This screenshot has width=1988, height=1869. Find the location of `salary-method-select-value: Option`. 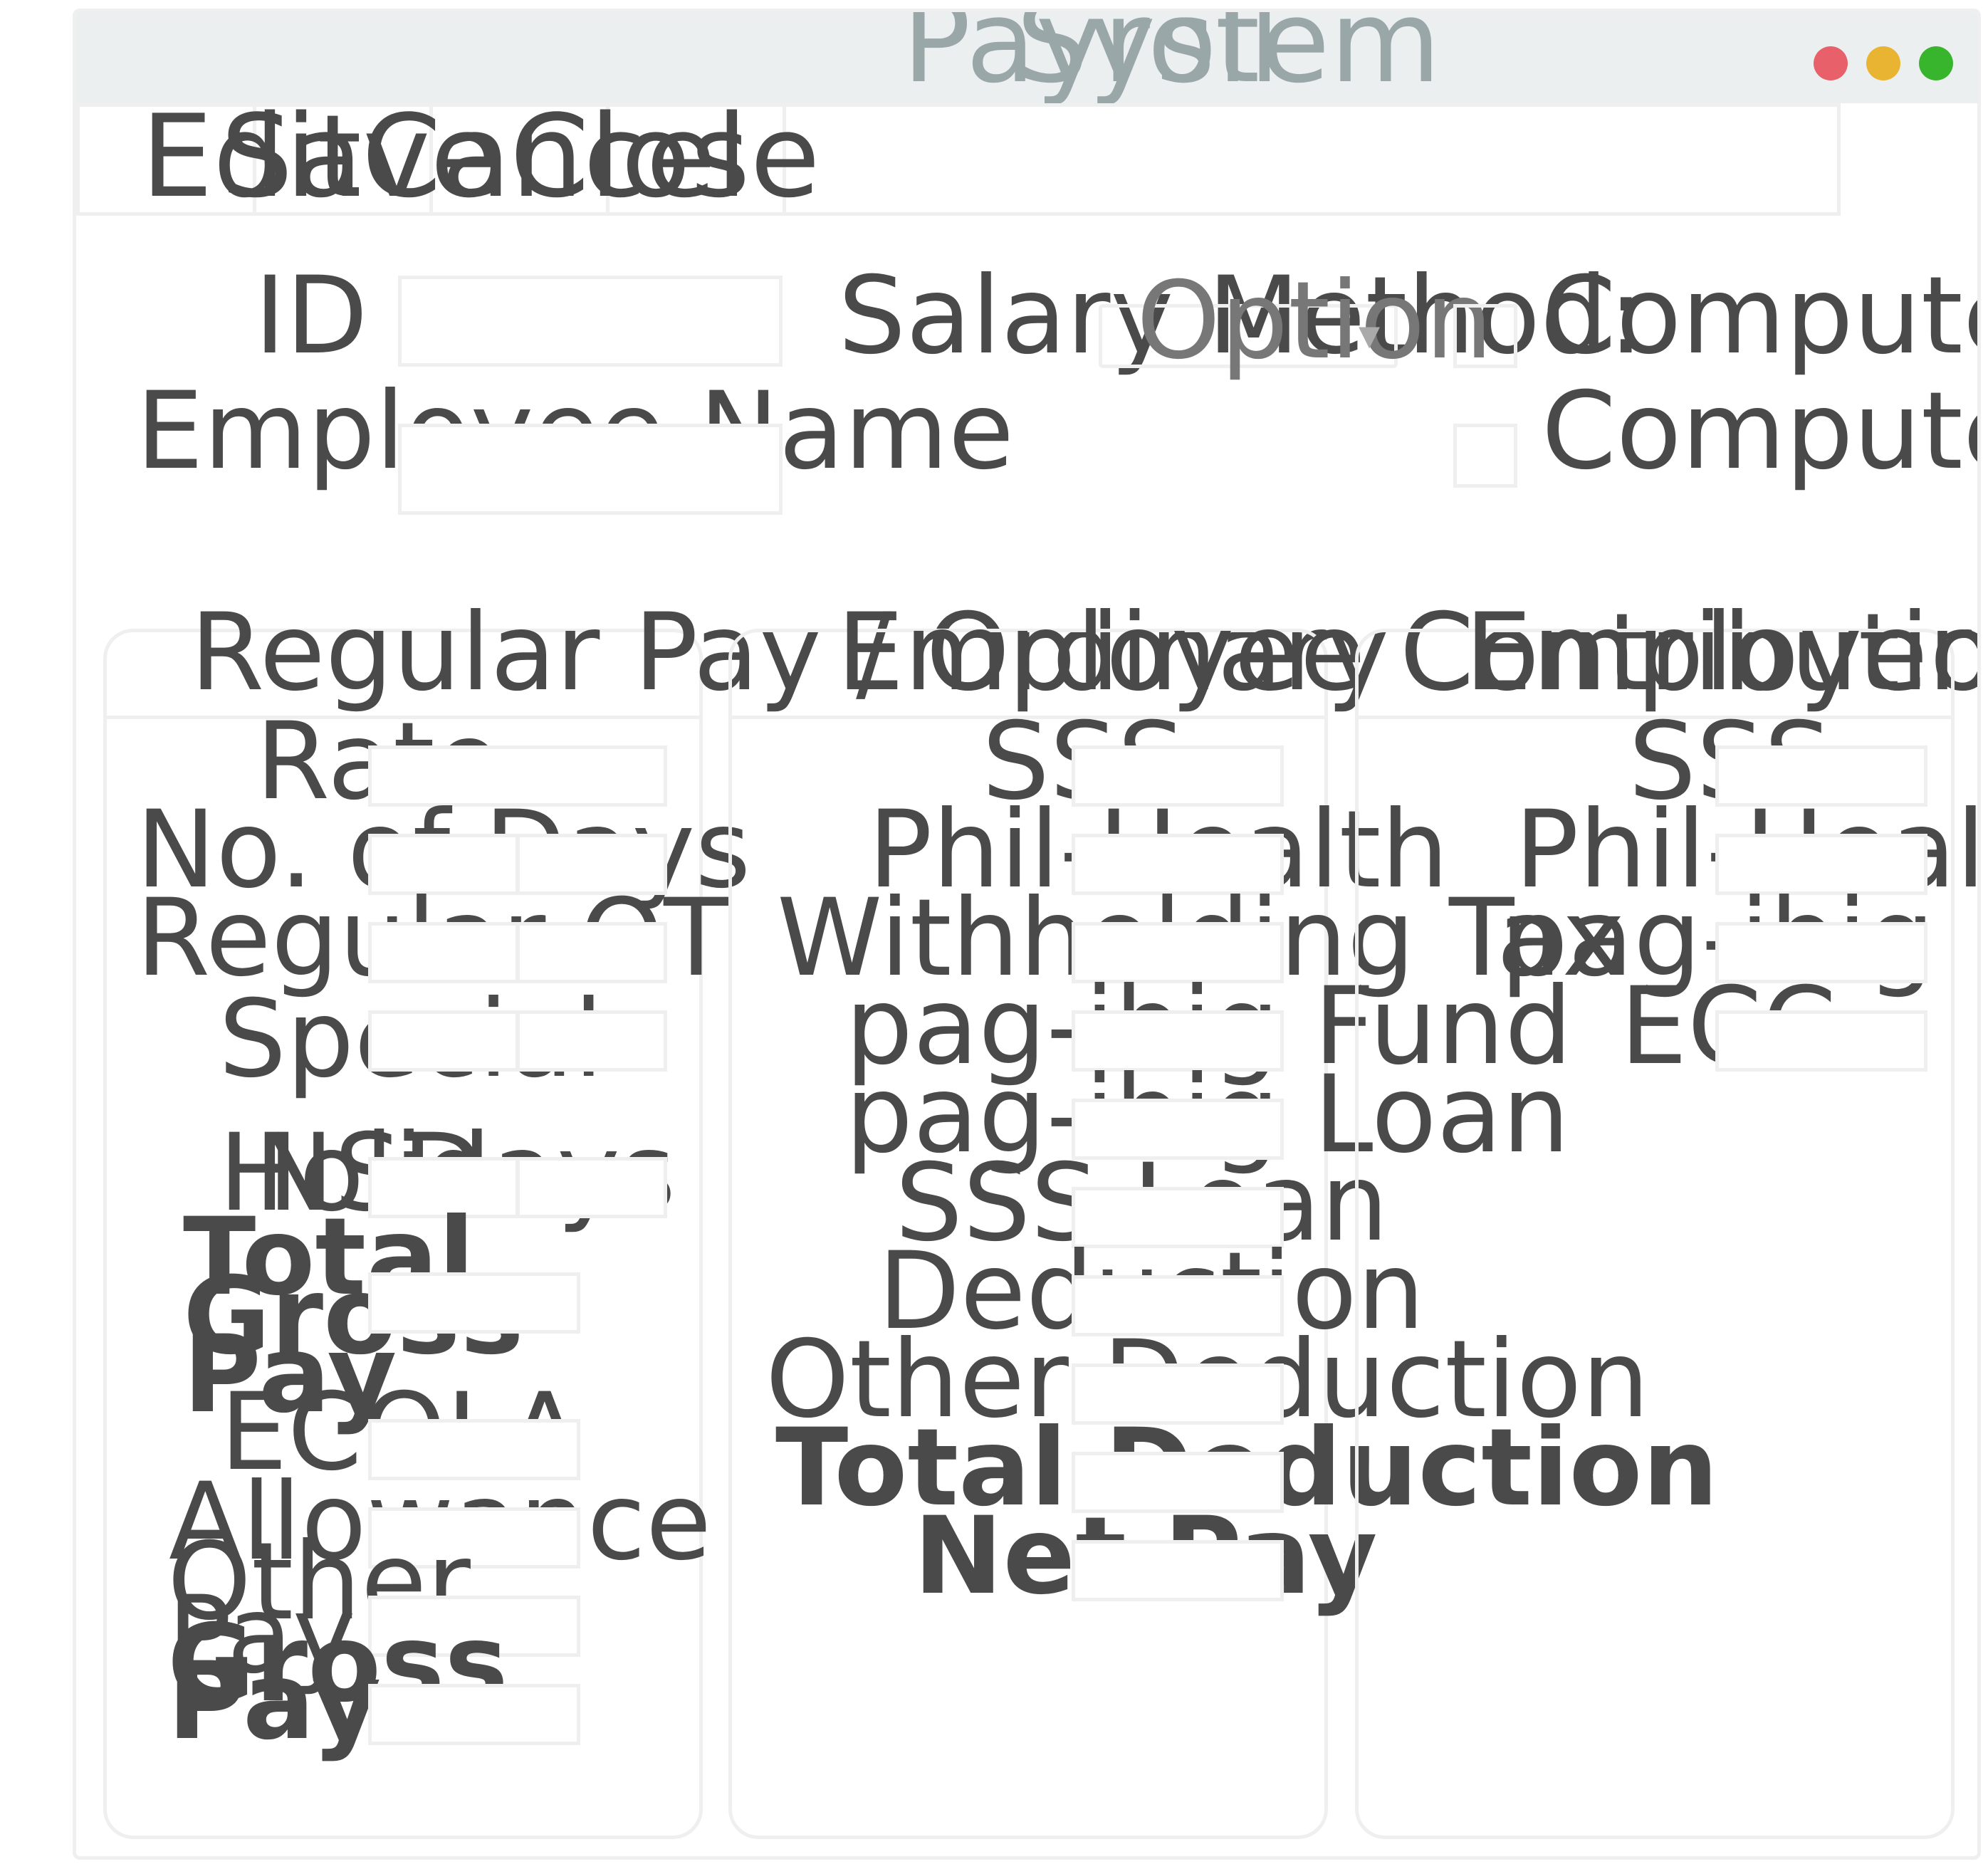

salary-method-select-value: Option is located at coordinates (1314, 321).